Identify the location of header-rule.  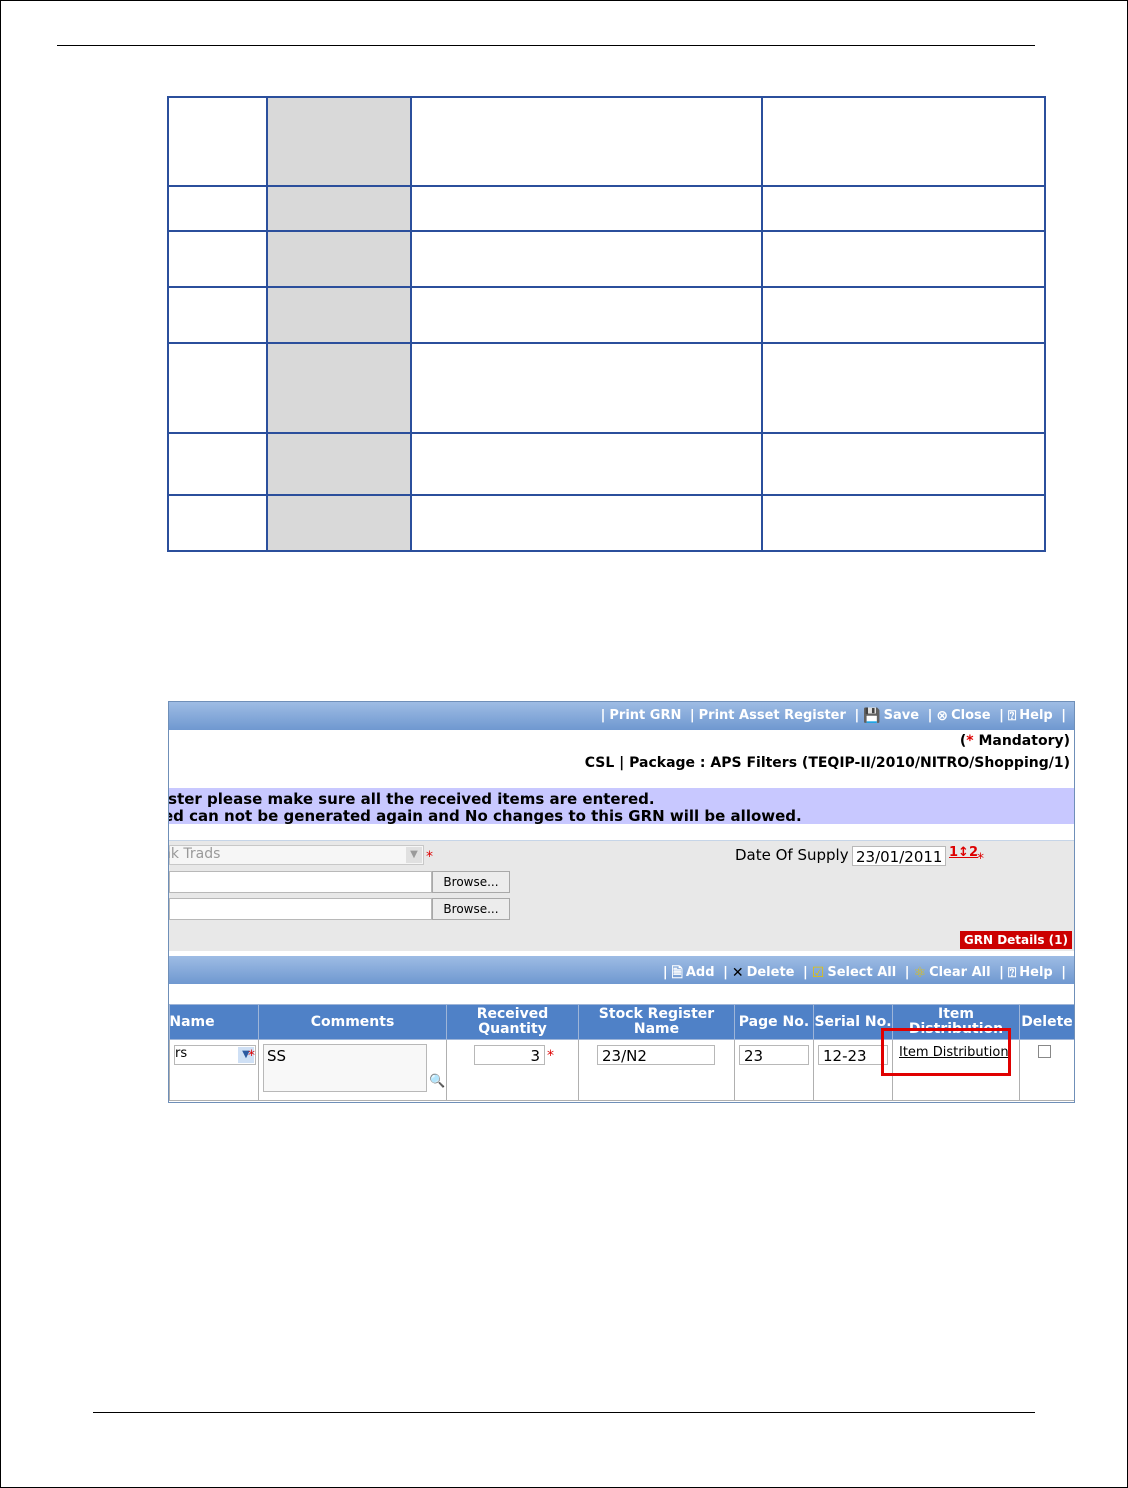
(546, 45).